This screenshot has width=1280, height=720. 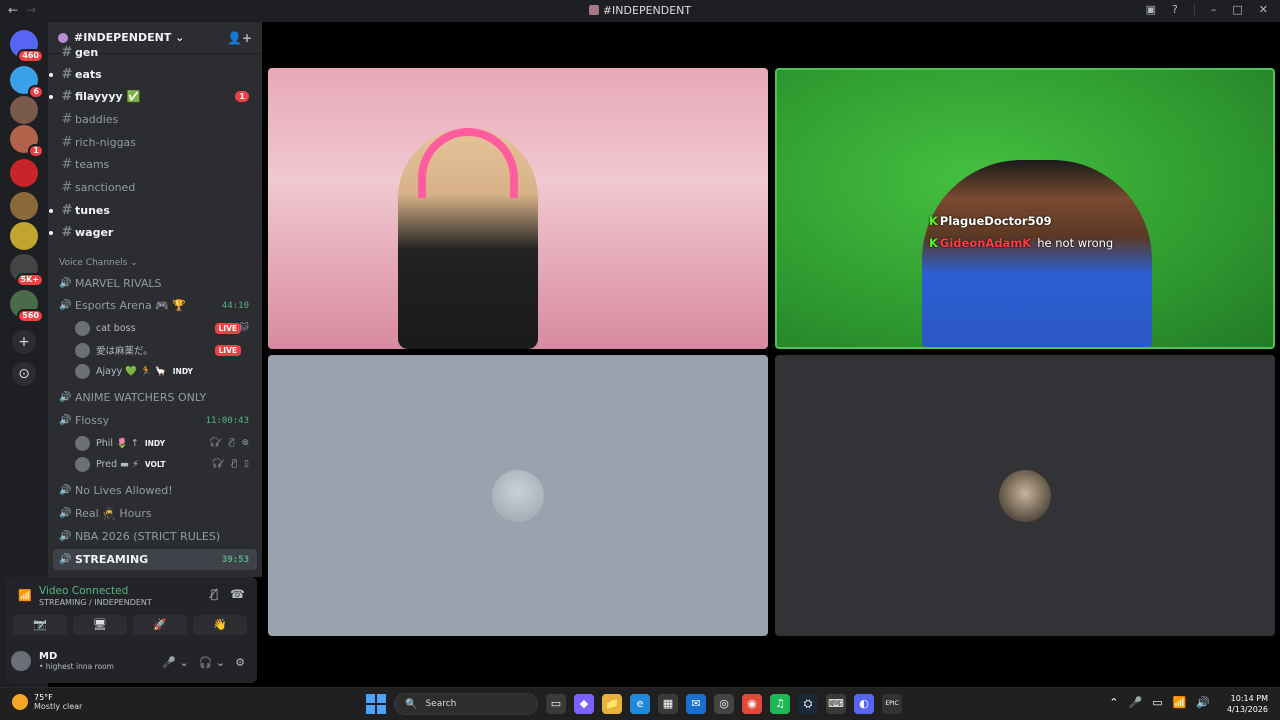 What do you see at coordinates (235, 559) in the screenshot?
I see `channel-timer: 39:53` at bounding box center [235, 559].